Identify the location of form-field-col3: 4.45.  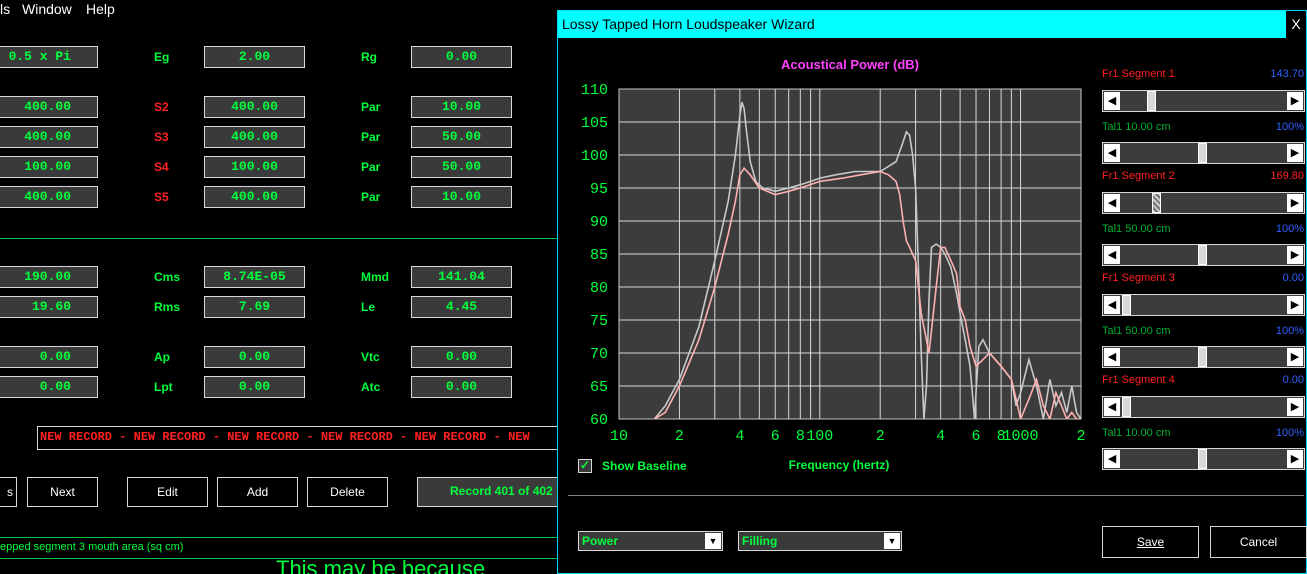
(461, 307).